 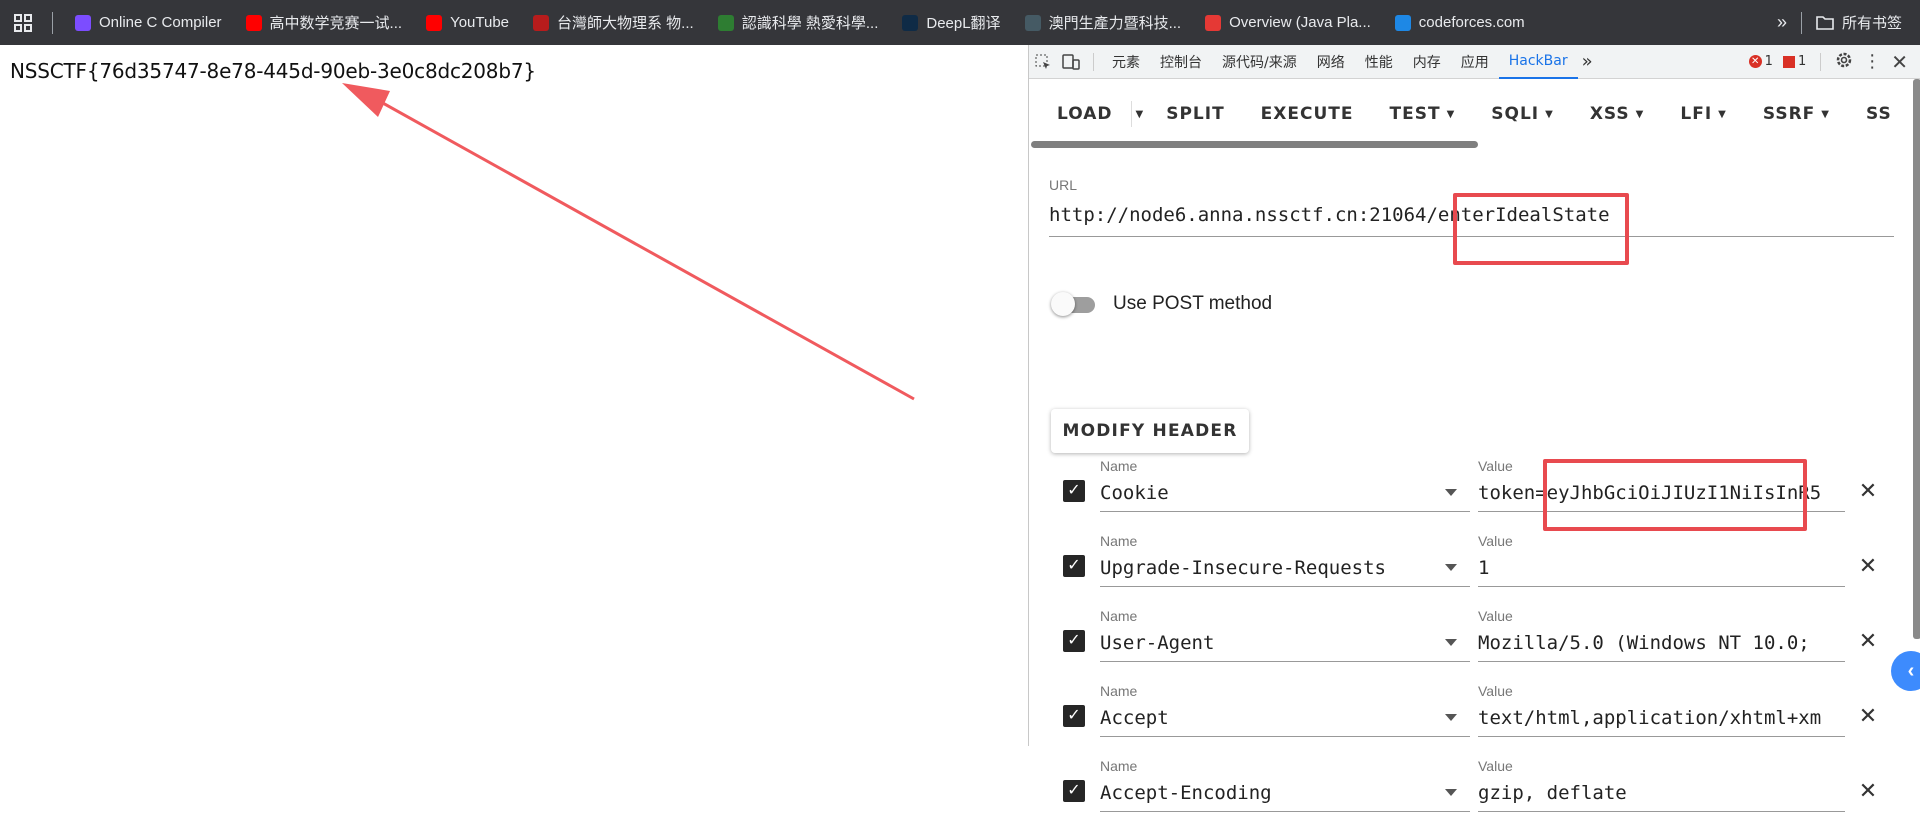 I want to click on header-value-input: text/html,application/xhtml+xm, so click(x=1661, y=719).